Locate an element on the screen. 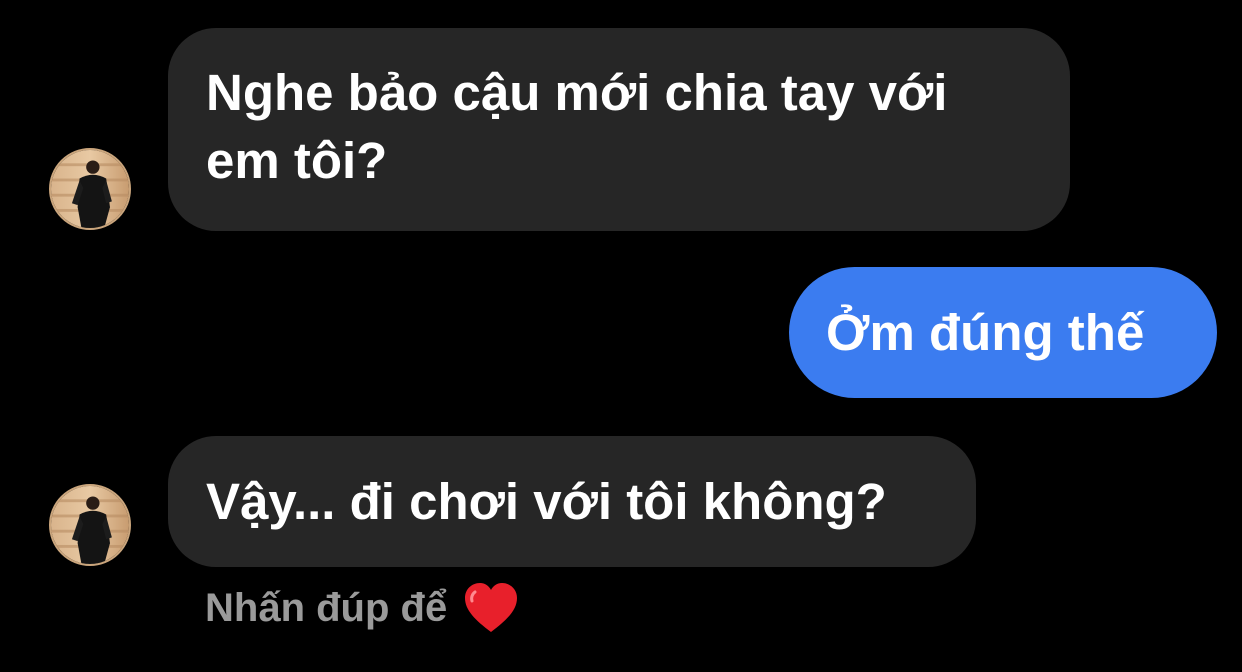  message-bubble-incoming: Vậy... đi chơi với tôi không? is located at coordinates (572, 501).